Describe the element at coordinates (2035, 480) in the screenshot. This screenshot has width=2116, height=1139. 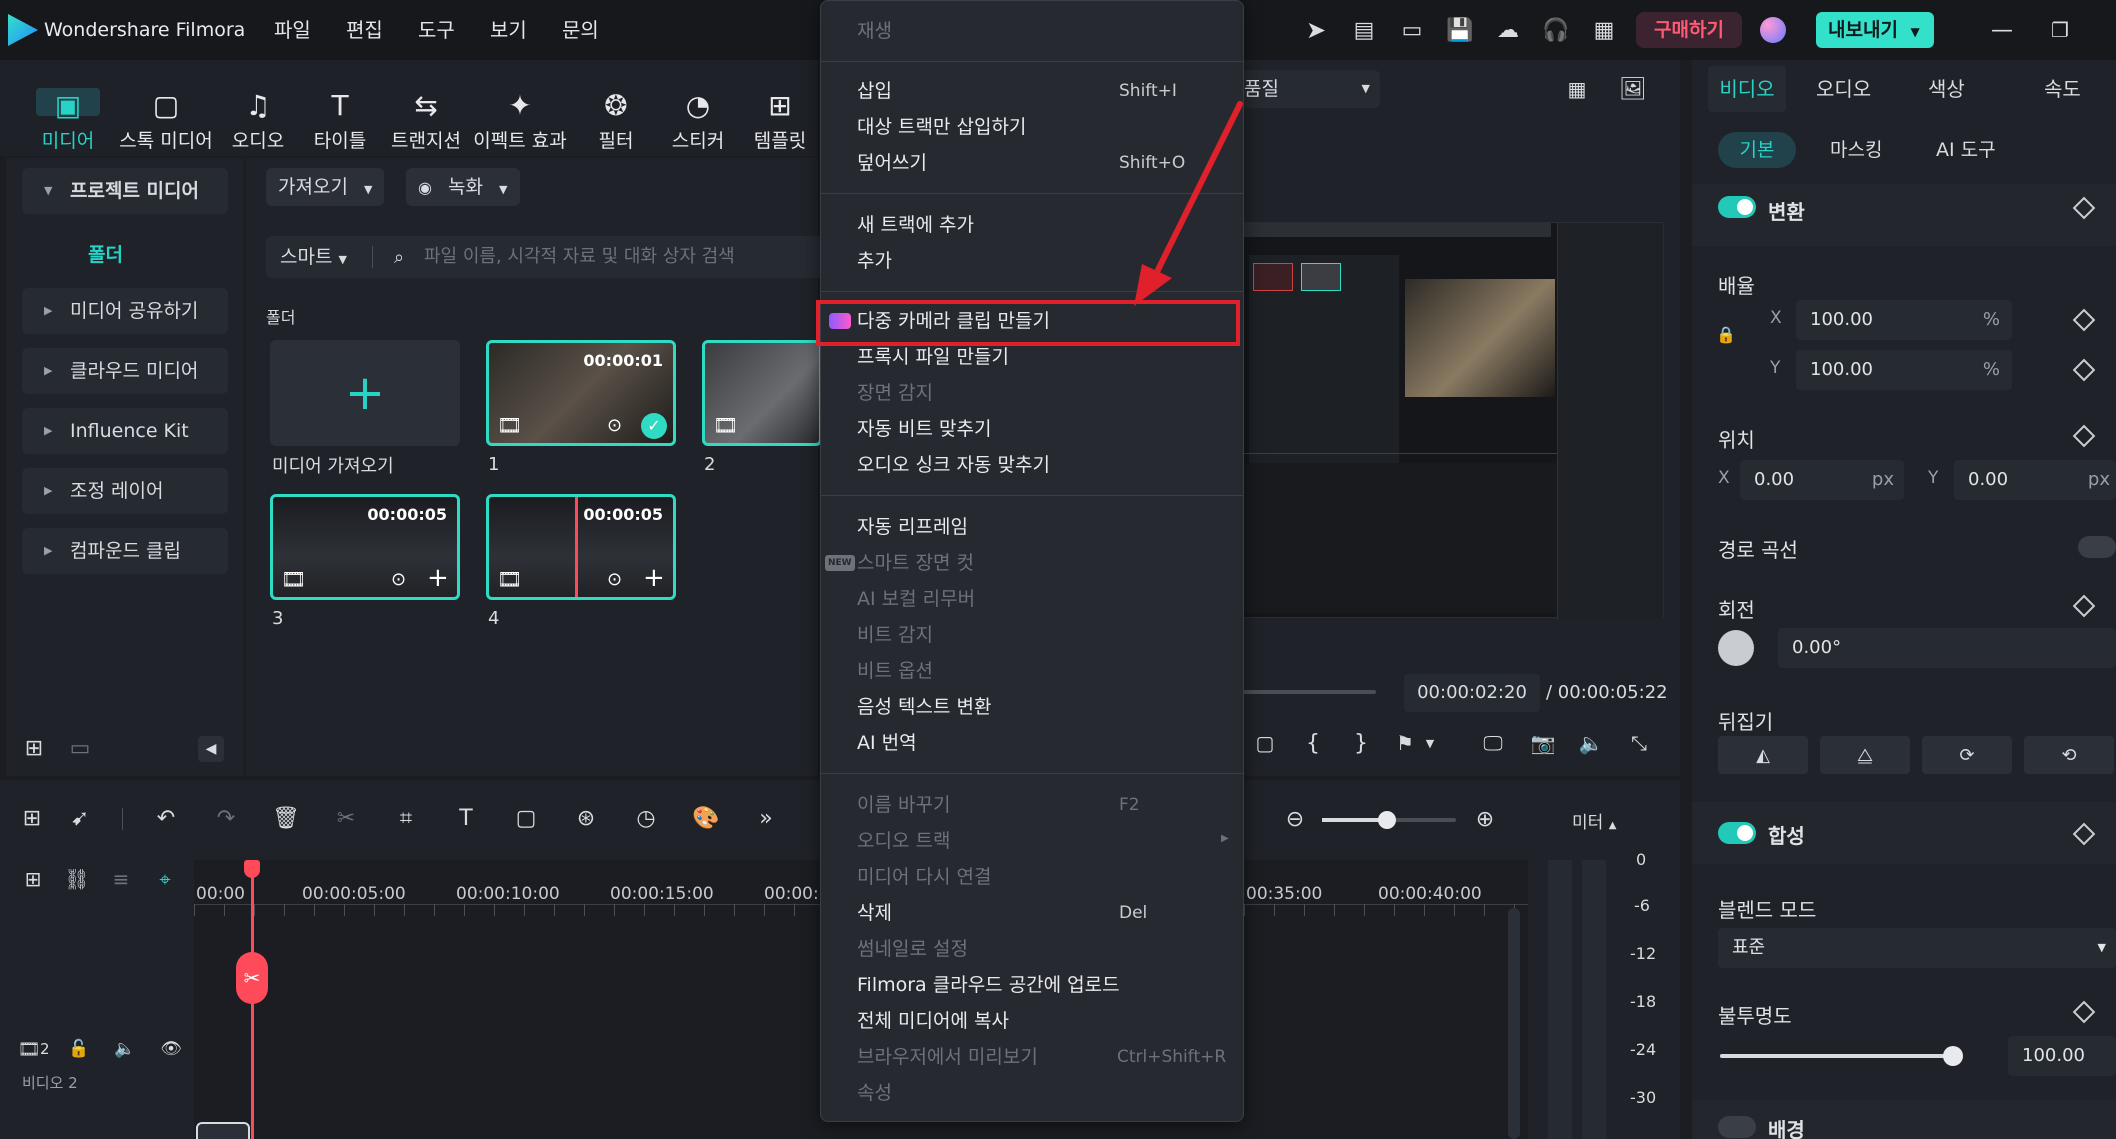
I see `position-y-field: 0.00 px` at that location.